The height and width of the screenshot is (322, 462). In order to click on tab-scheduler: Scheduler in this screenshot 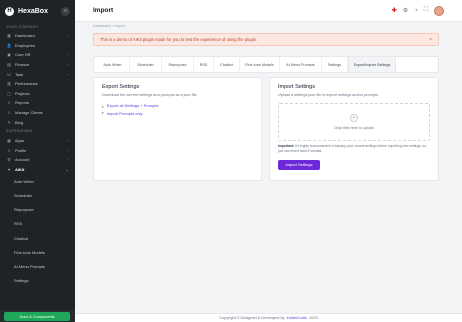, I will do `click(146, 64)`.